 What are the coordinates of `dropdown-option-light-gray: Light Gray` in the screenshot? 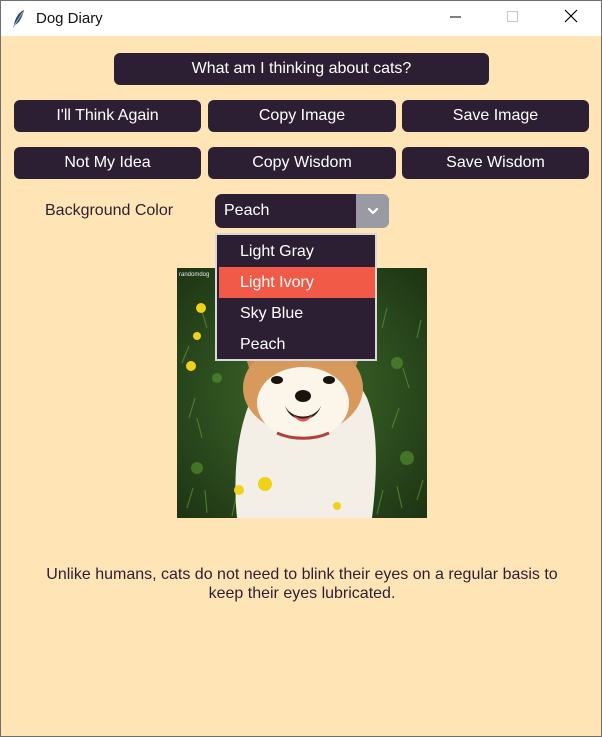 It's located at (297, 251).